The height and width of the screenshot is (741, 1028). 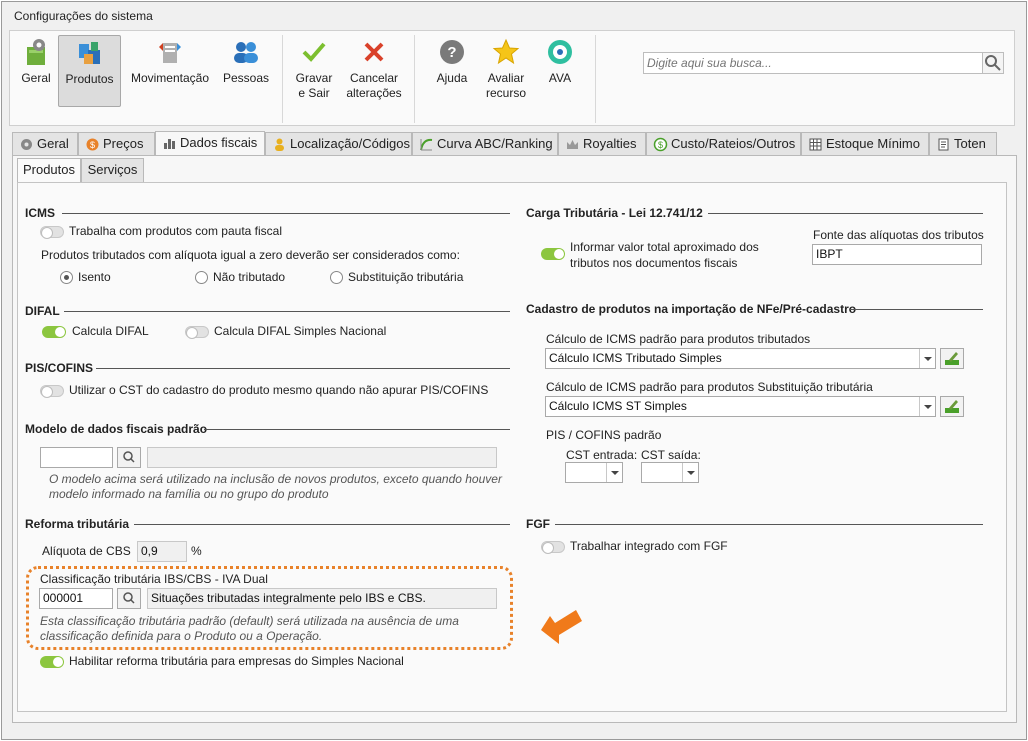 What do you see at coordinates (897, 254) in the screenshot?
I see `fonte-field: IBPT` at bounding box center [897, 254].